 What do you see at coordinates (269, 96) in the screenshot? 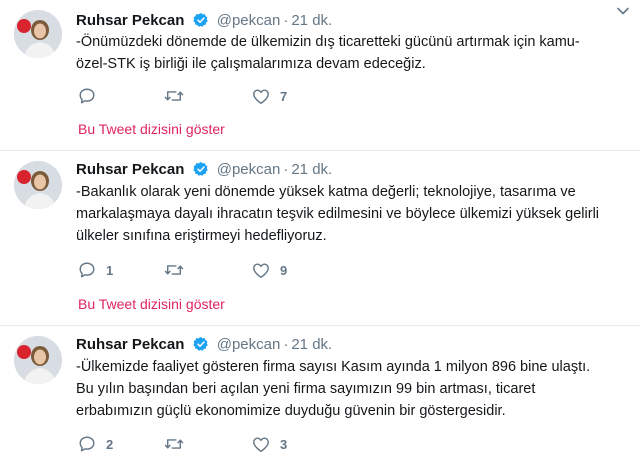
I see `like-button: 7` at bounding box center [269, 96].